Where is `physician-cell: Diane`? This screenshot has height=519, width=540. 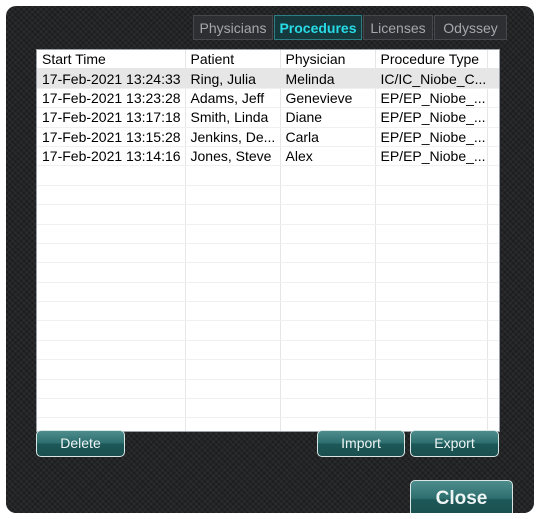 physician-cell: Diane is located at coordinates (328, 117).